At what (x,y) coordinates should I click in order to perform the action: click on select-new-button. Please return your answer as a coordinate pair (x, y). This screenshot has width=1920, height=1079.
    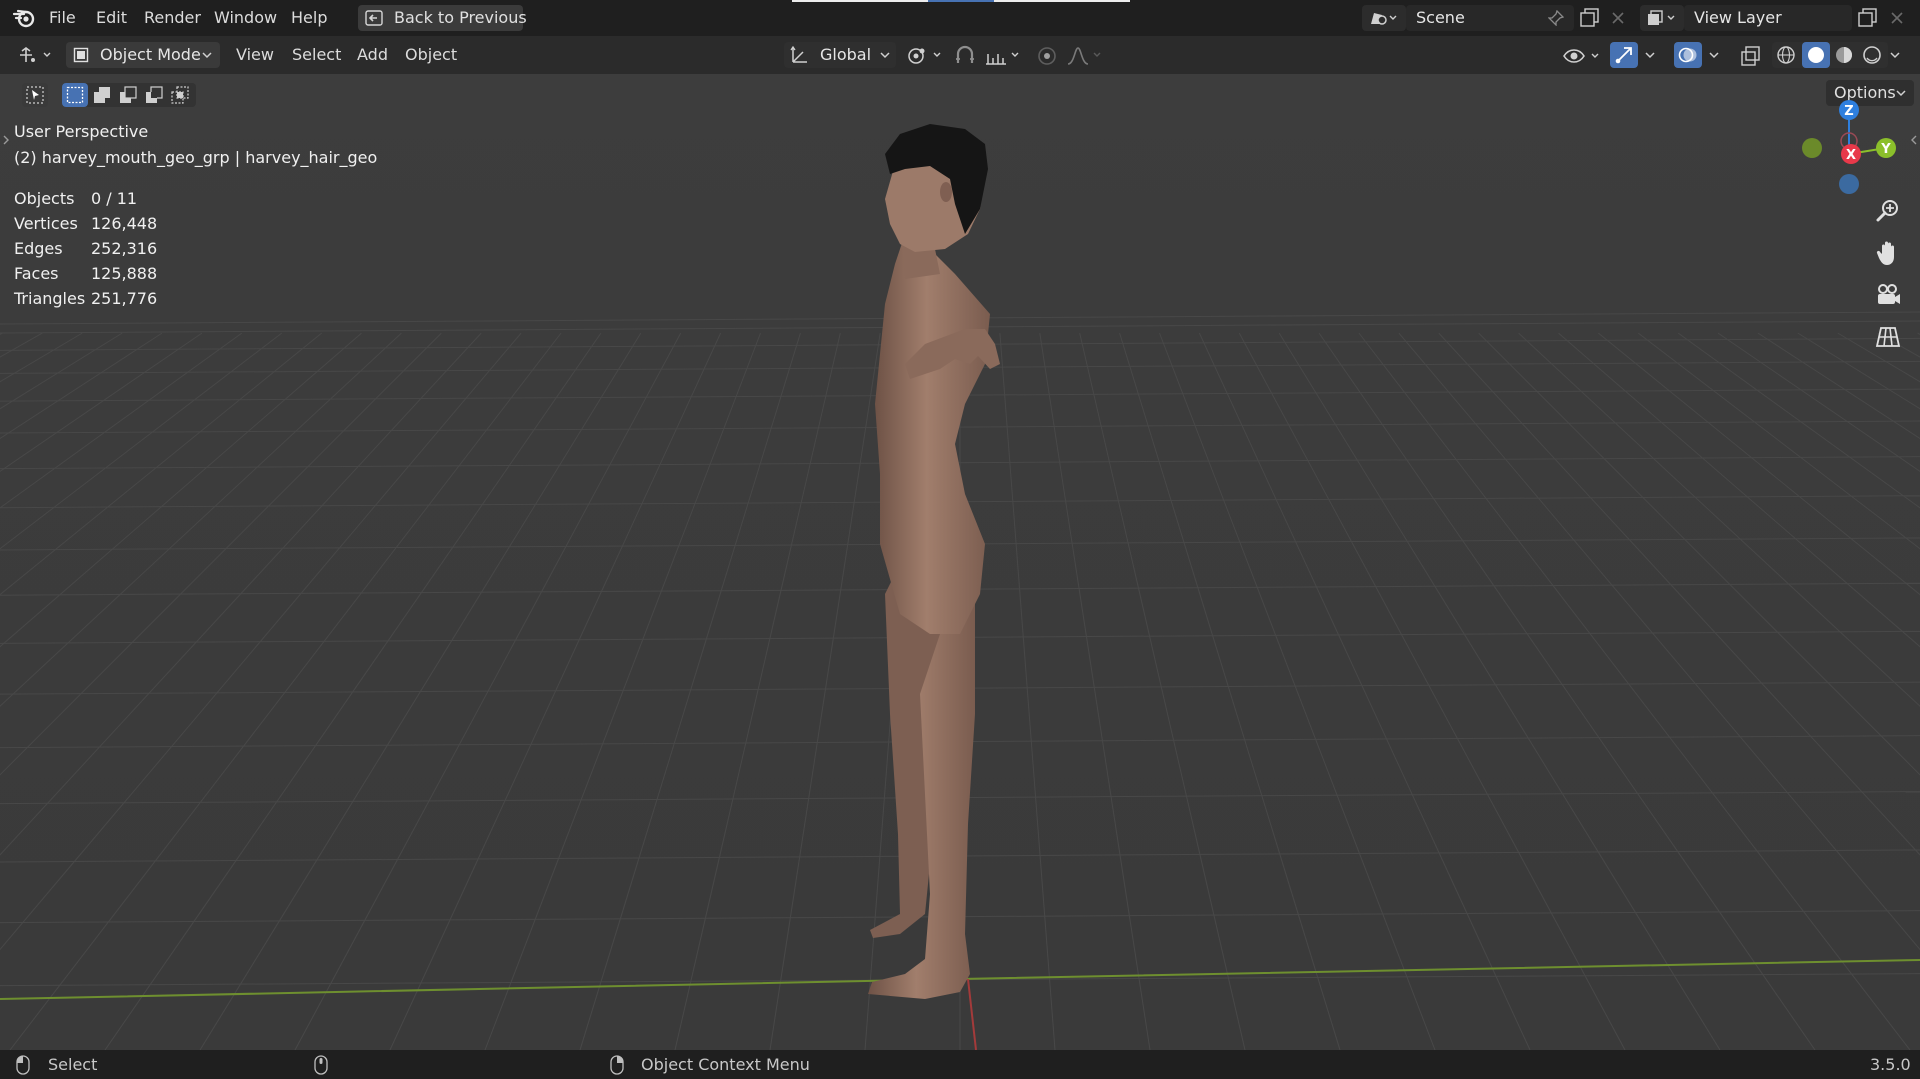
    Looking at the image, I should click on (75, 95).